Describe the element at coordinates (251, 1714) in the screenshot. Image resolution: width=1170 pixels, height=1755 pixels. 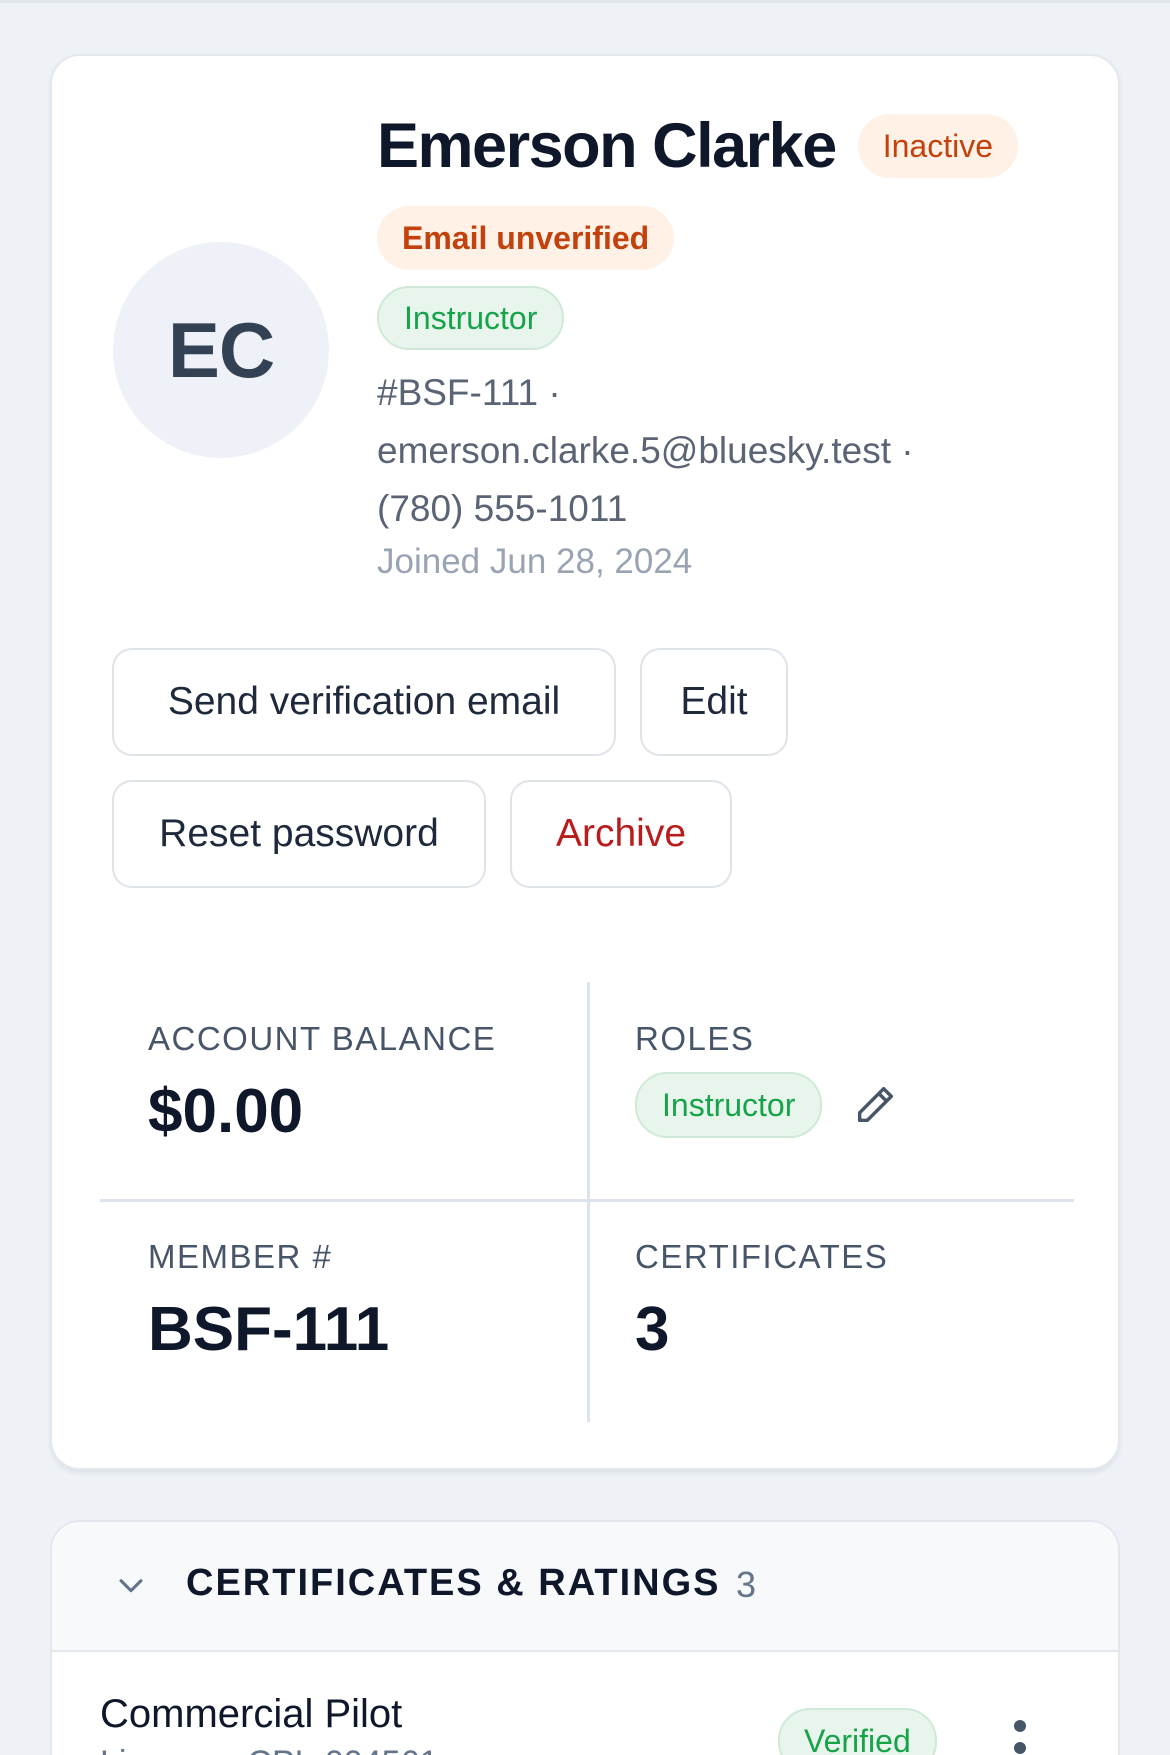
I see `certificate-name: Commercial Pilot` at that location.